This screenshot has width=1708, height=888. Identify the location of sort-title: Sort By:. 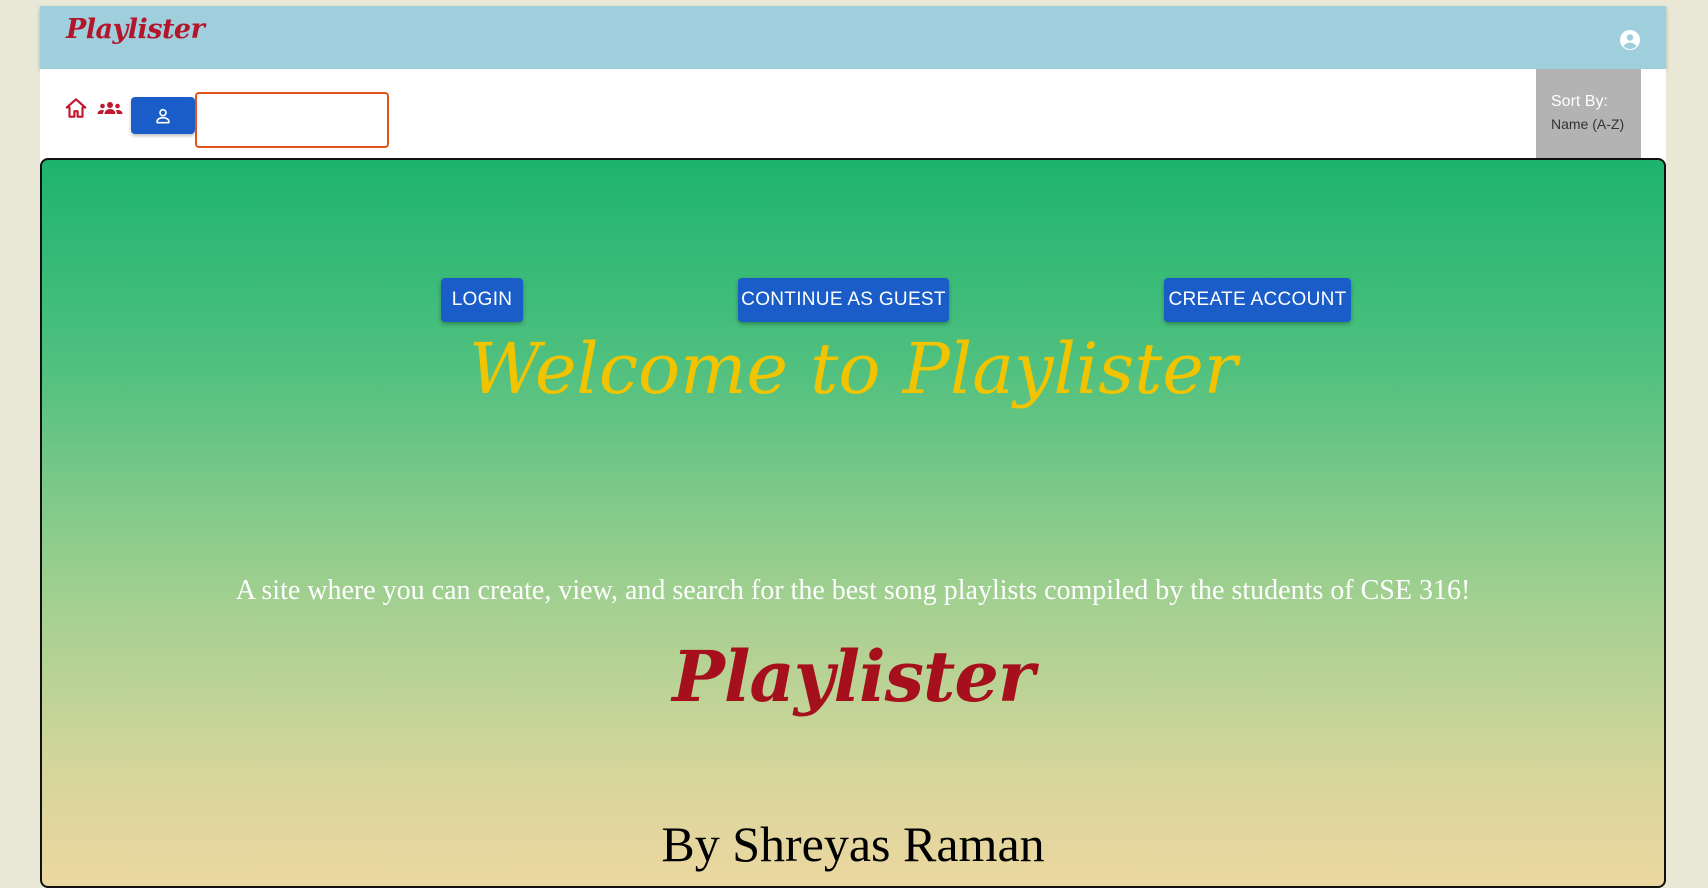
(1579, 101).